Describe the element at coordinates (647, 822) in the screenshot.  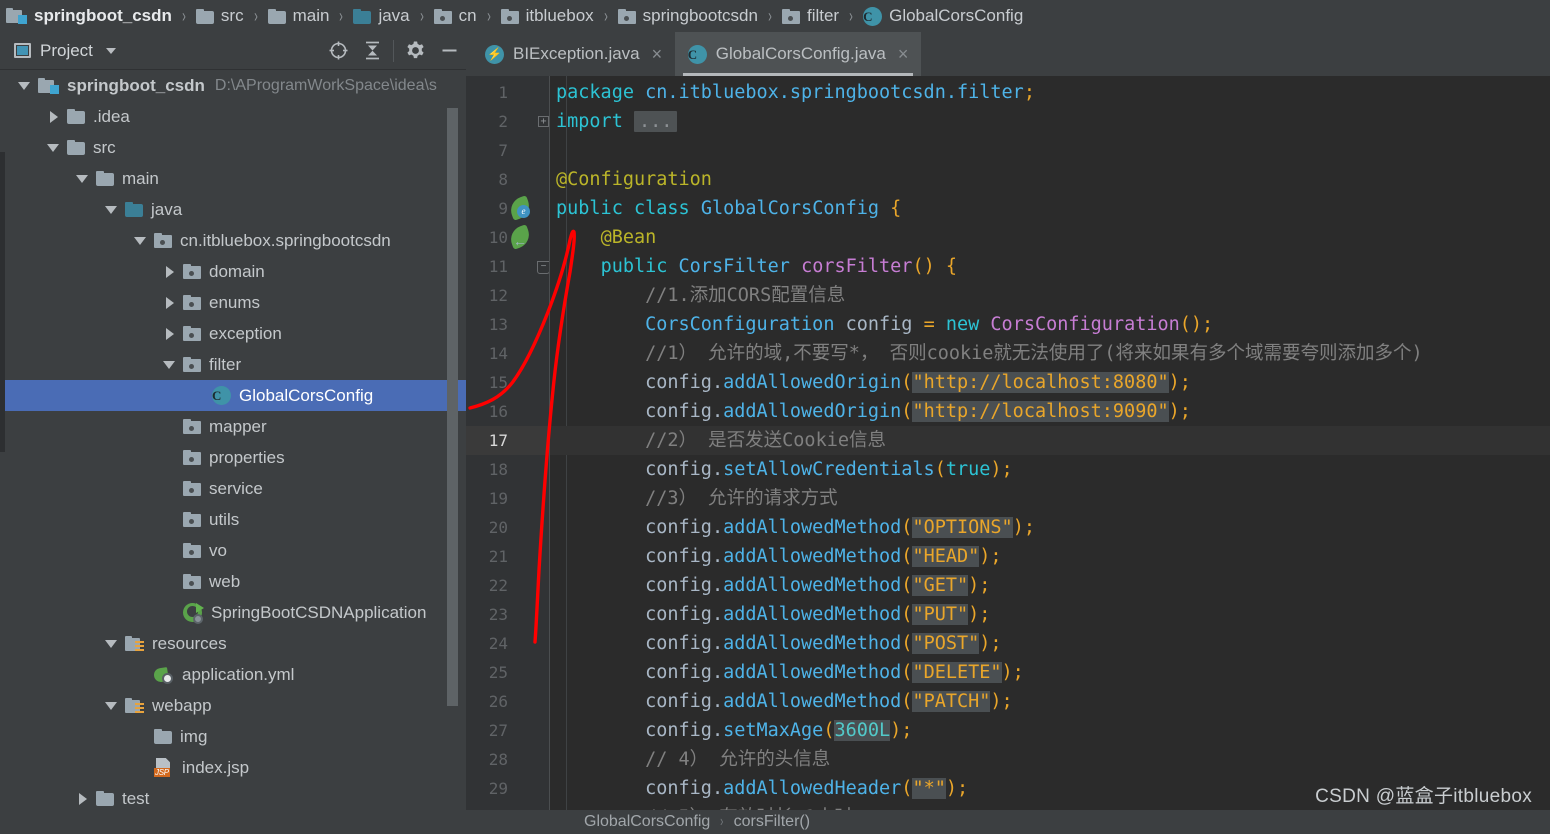
I see `status-breadcrumb-item: GlobalCorsConfig` at that location.